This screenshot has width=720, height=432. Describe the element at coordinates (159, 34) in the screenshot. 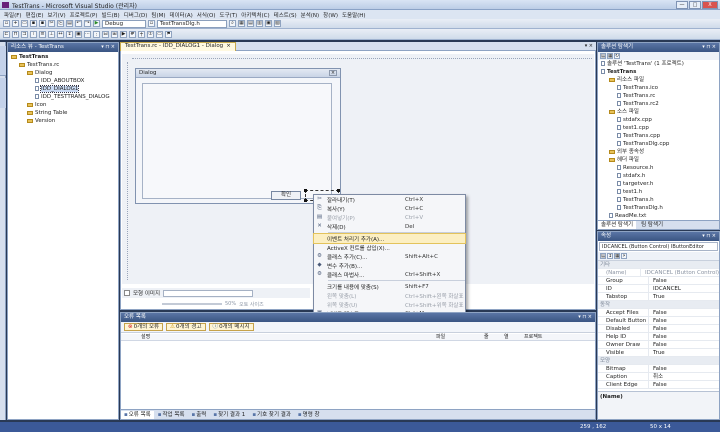

I see `comment-icon: ▭` at that location.